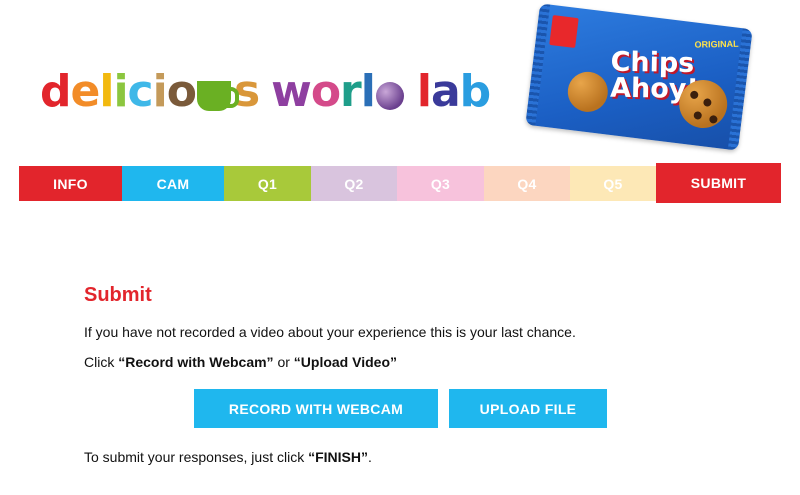 The width and height of the screenshot is (800, 495). What do you see at coordinates (389, 96) in the screenshot?
I see `cookie-swirl-icon` at bounding box center [389, 96].